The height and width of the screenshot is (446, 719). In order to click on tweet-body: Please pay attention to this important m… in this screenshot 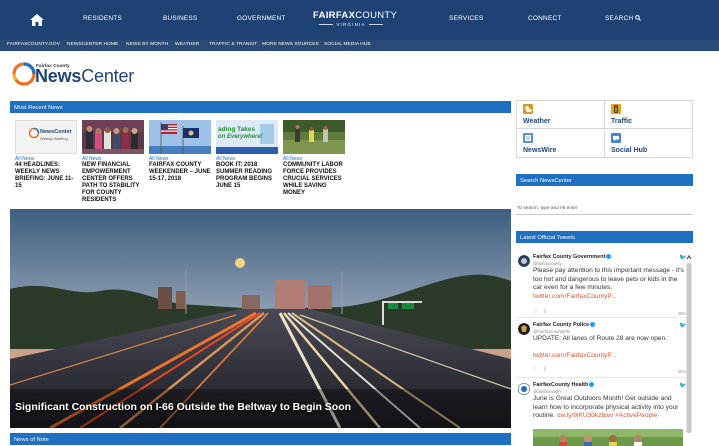, I will do `click(608, 279)`.